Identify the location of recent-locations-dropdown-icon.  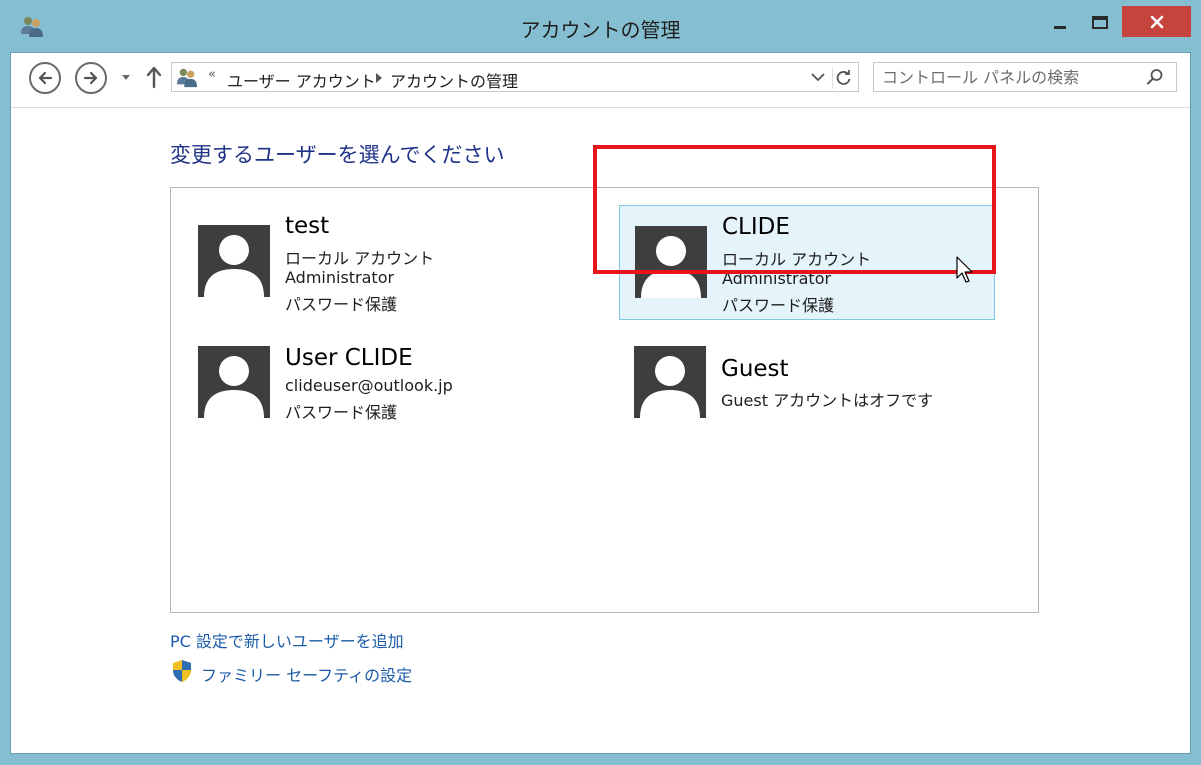
(126, 77).